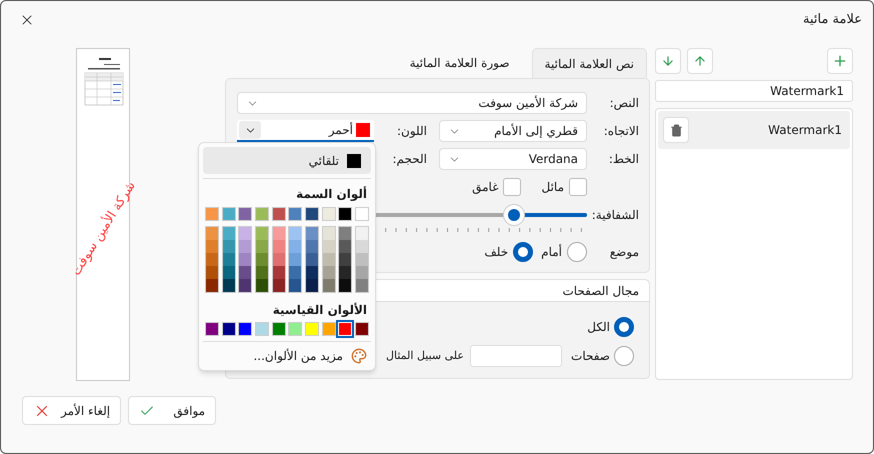 Image resolution: width=874 pixels, height=454 pixels. I want to click on automatic-color-option: تلقائي, so click(287, 160).